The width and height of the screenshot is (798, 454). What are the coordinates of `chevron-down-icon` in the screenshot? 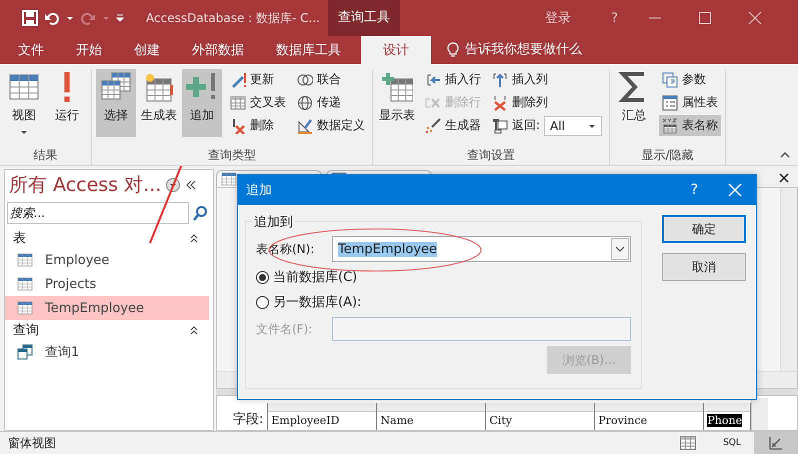 It's located at (620, 249).